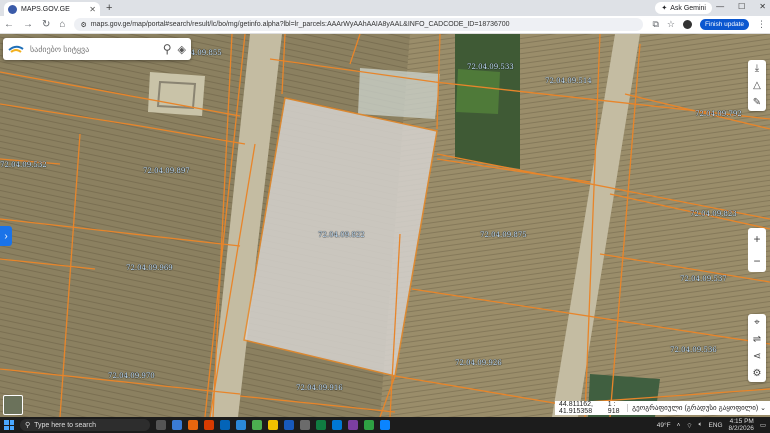 Image resolution: width=770 pixels, height=433 pixels. What do you see at coordinates (149, 268) in the screenshot?
I see `parcel-label: 72.04.09.969` at bounding box center [149, 268].